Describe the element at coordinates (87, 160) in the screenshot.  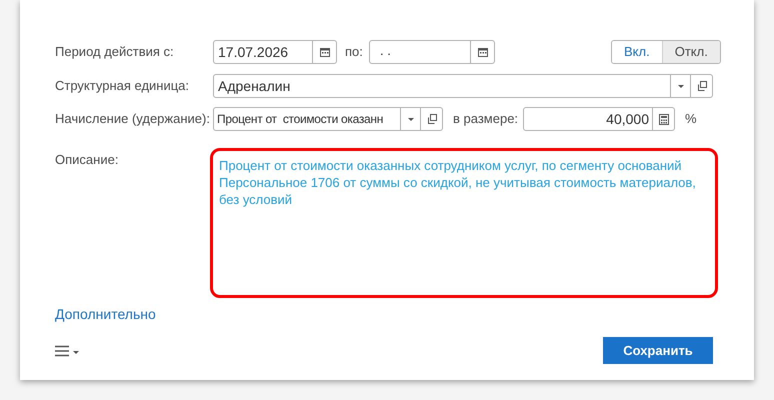
I see `field-label: Описание:` at that location.